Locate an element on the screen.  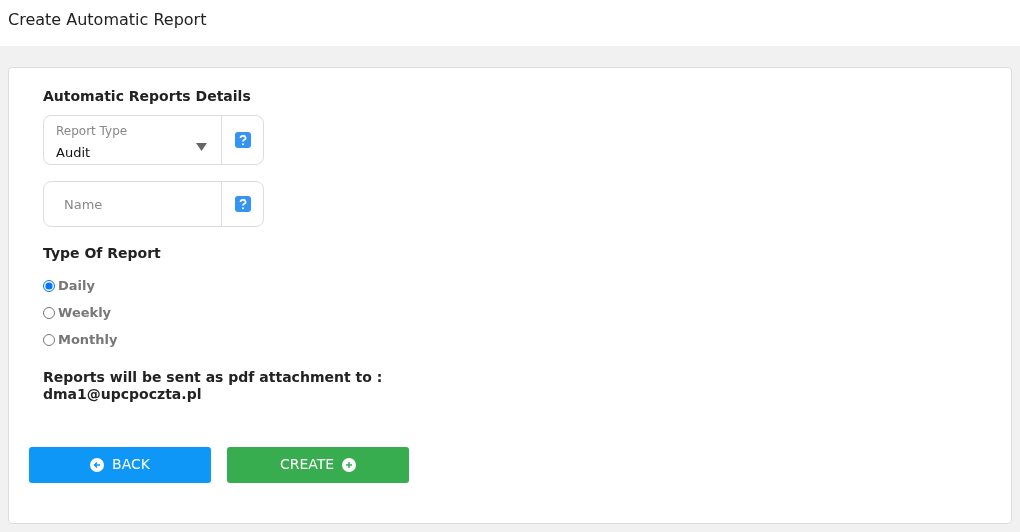
report-type-select: Report Type Audit is located at coordinates (153, 140).